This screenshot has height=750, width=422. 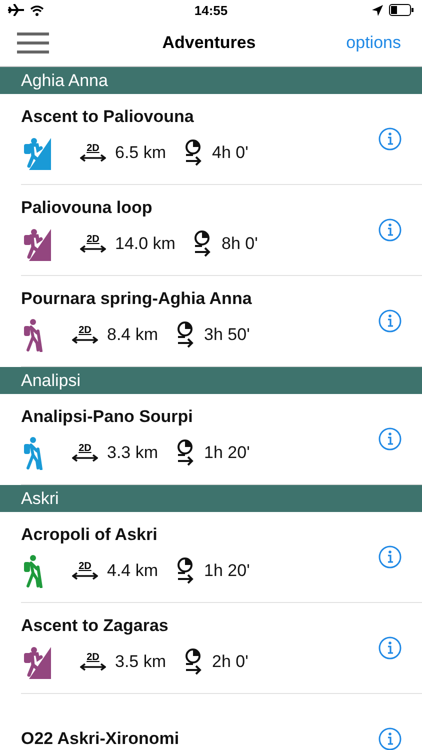 What do you see at coordinates (371, 43) in the screenshot?
I see `options-link: options` at bounding box center [371, 43].